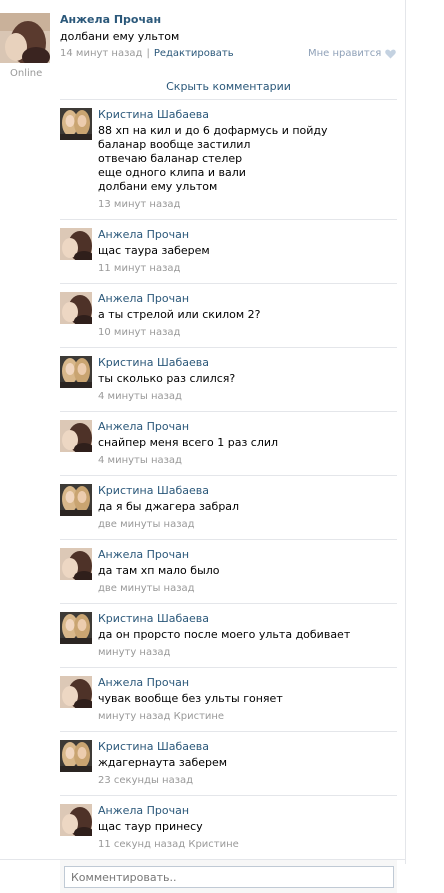 The height and width of the screenshot is (893, 444). I want to click on heart-icon, so click(391, 53).